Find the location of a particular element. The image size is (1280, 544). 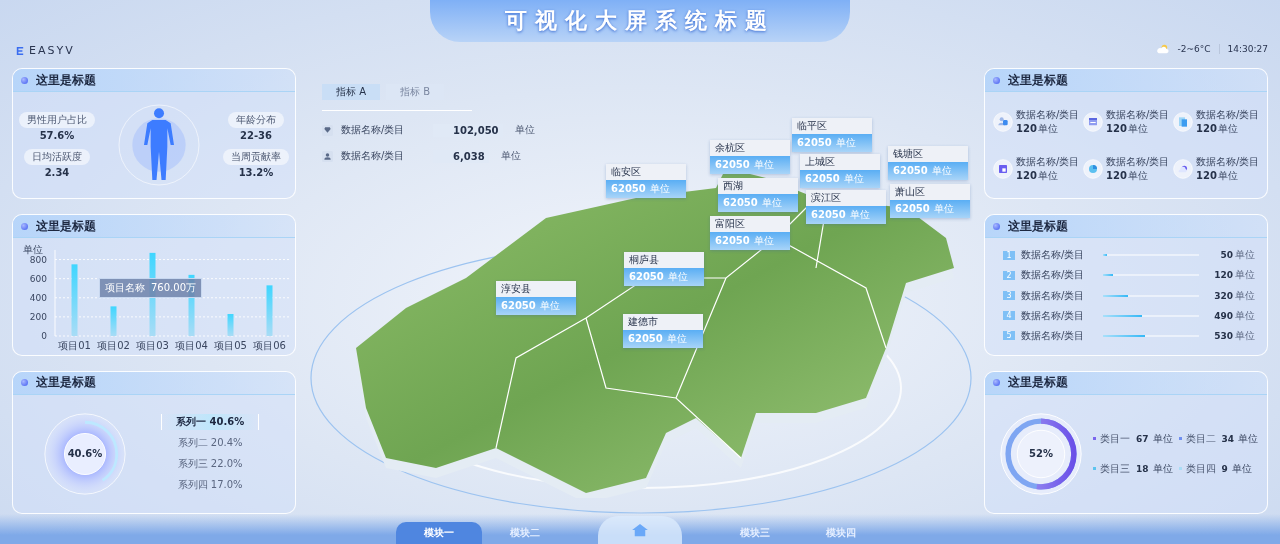

rank-badge: 1 is located at coordinates (1009, 255).